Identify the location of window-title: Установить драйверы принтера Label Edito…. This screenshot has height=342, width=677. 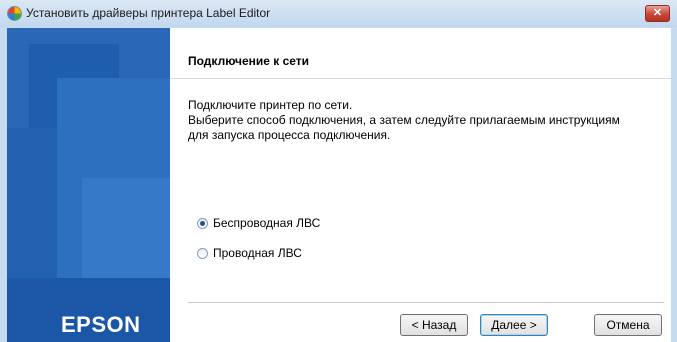
(148, 13).